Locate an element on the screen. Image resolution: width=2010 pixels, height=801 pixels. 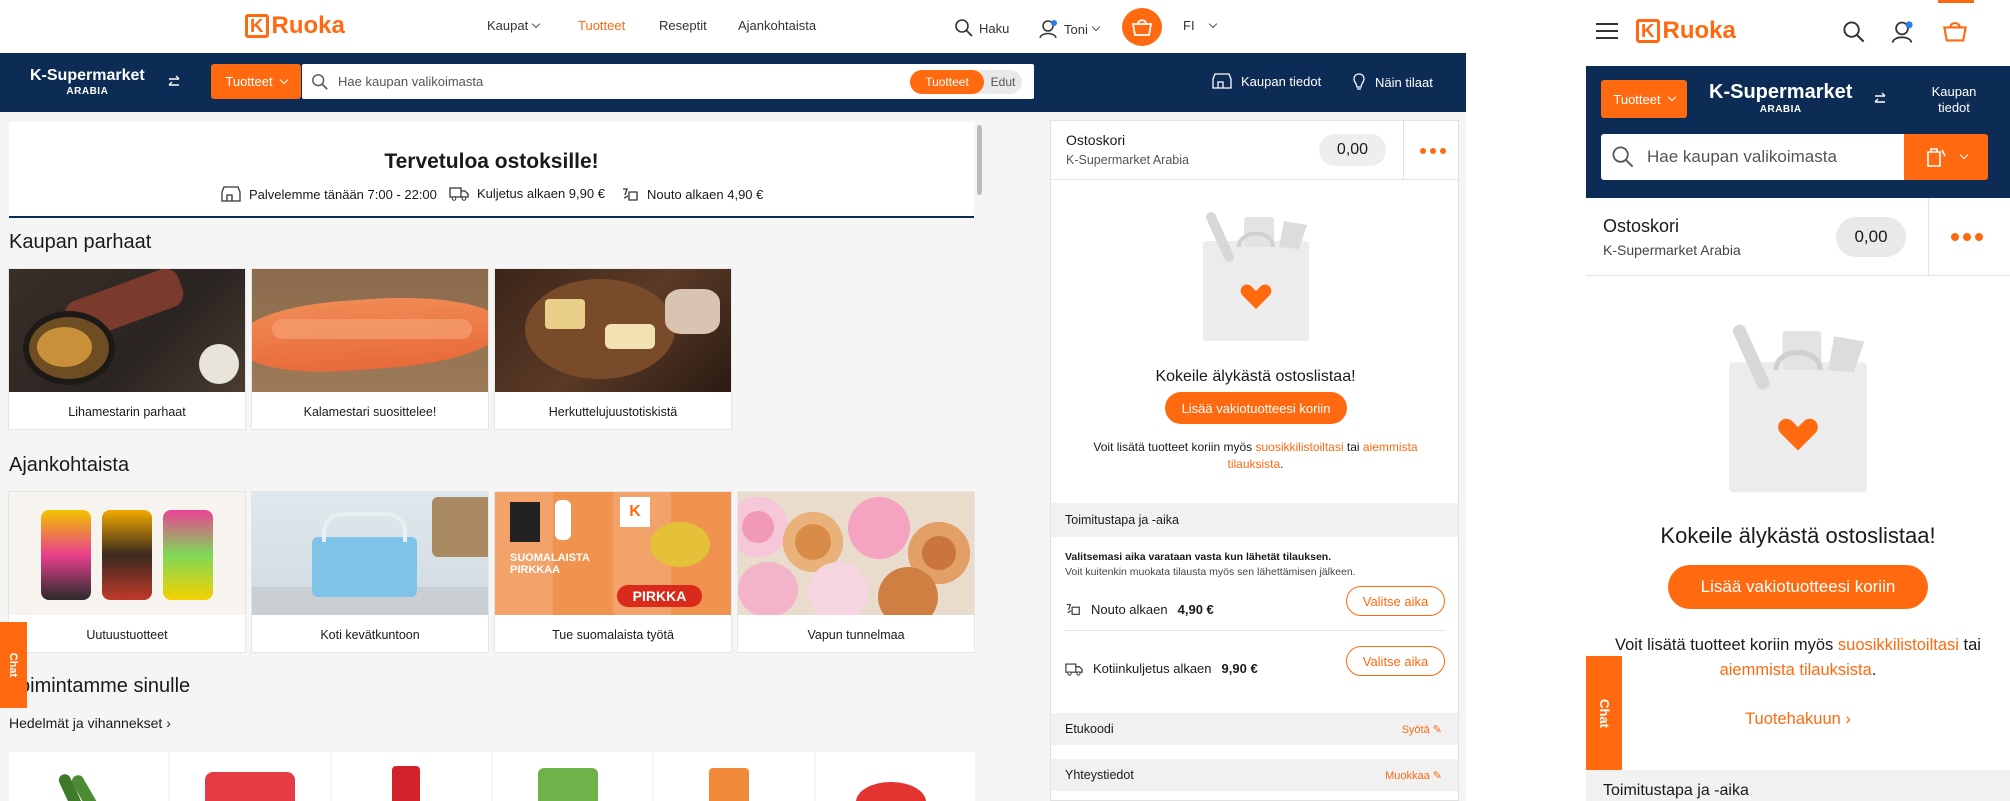
cart-button is located at coordinates (1142, 27).